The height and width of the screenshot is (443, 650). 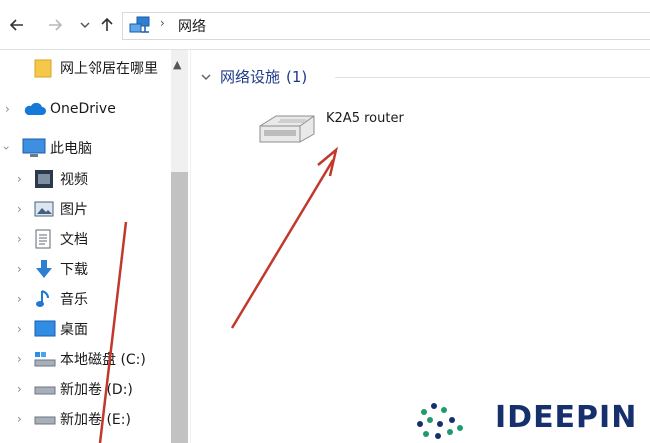 I want to click on arrow-right-icon, so click(x=56, y=25).